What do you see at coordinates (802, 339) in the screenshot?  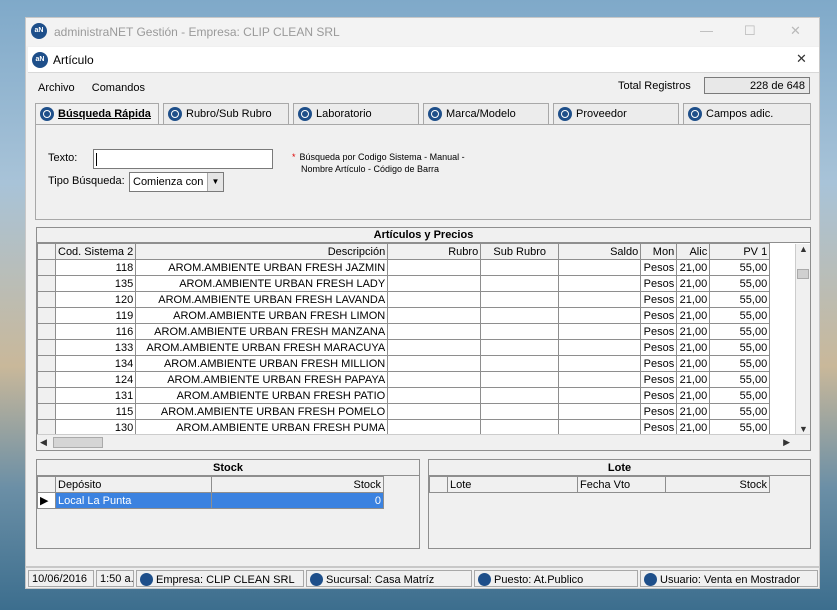 I see `grid-vertical-scrollbar: ▲ ▼` at bounding box center [802, 339].